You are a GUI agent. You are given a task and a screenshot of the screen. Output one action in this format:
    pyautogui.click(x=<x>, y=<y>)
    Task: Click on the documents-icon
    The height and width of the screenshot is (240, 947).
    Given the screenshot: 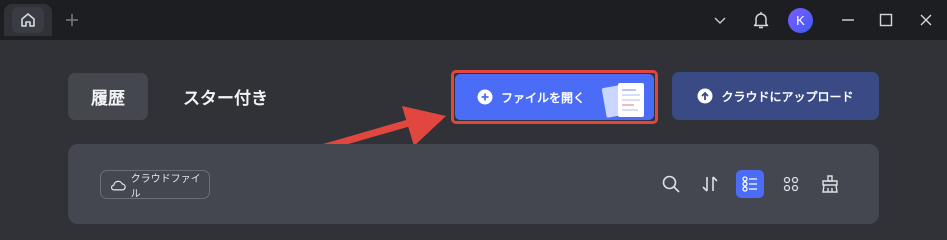 What is the action you would take?
    pyautogui.click(x=622, y=100)
    